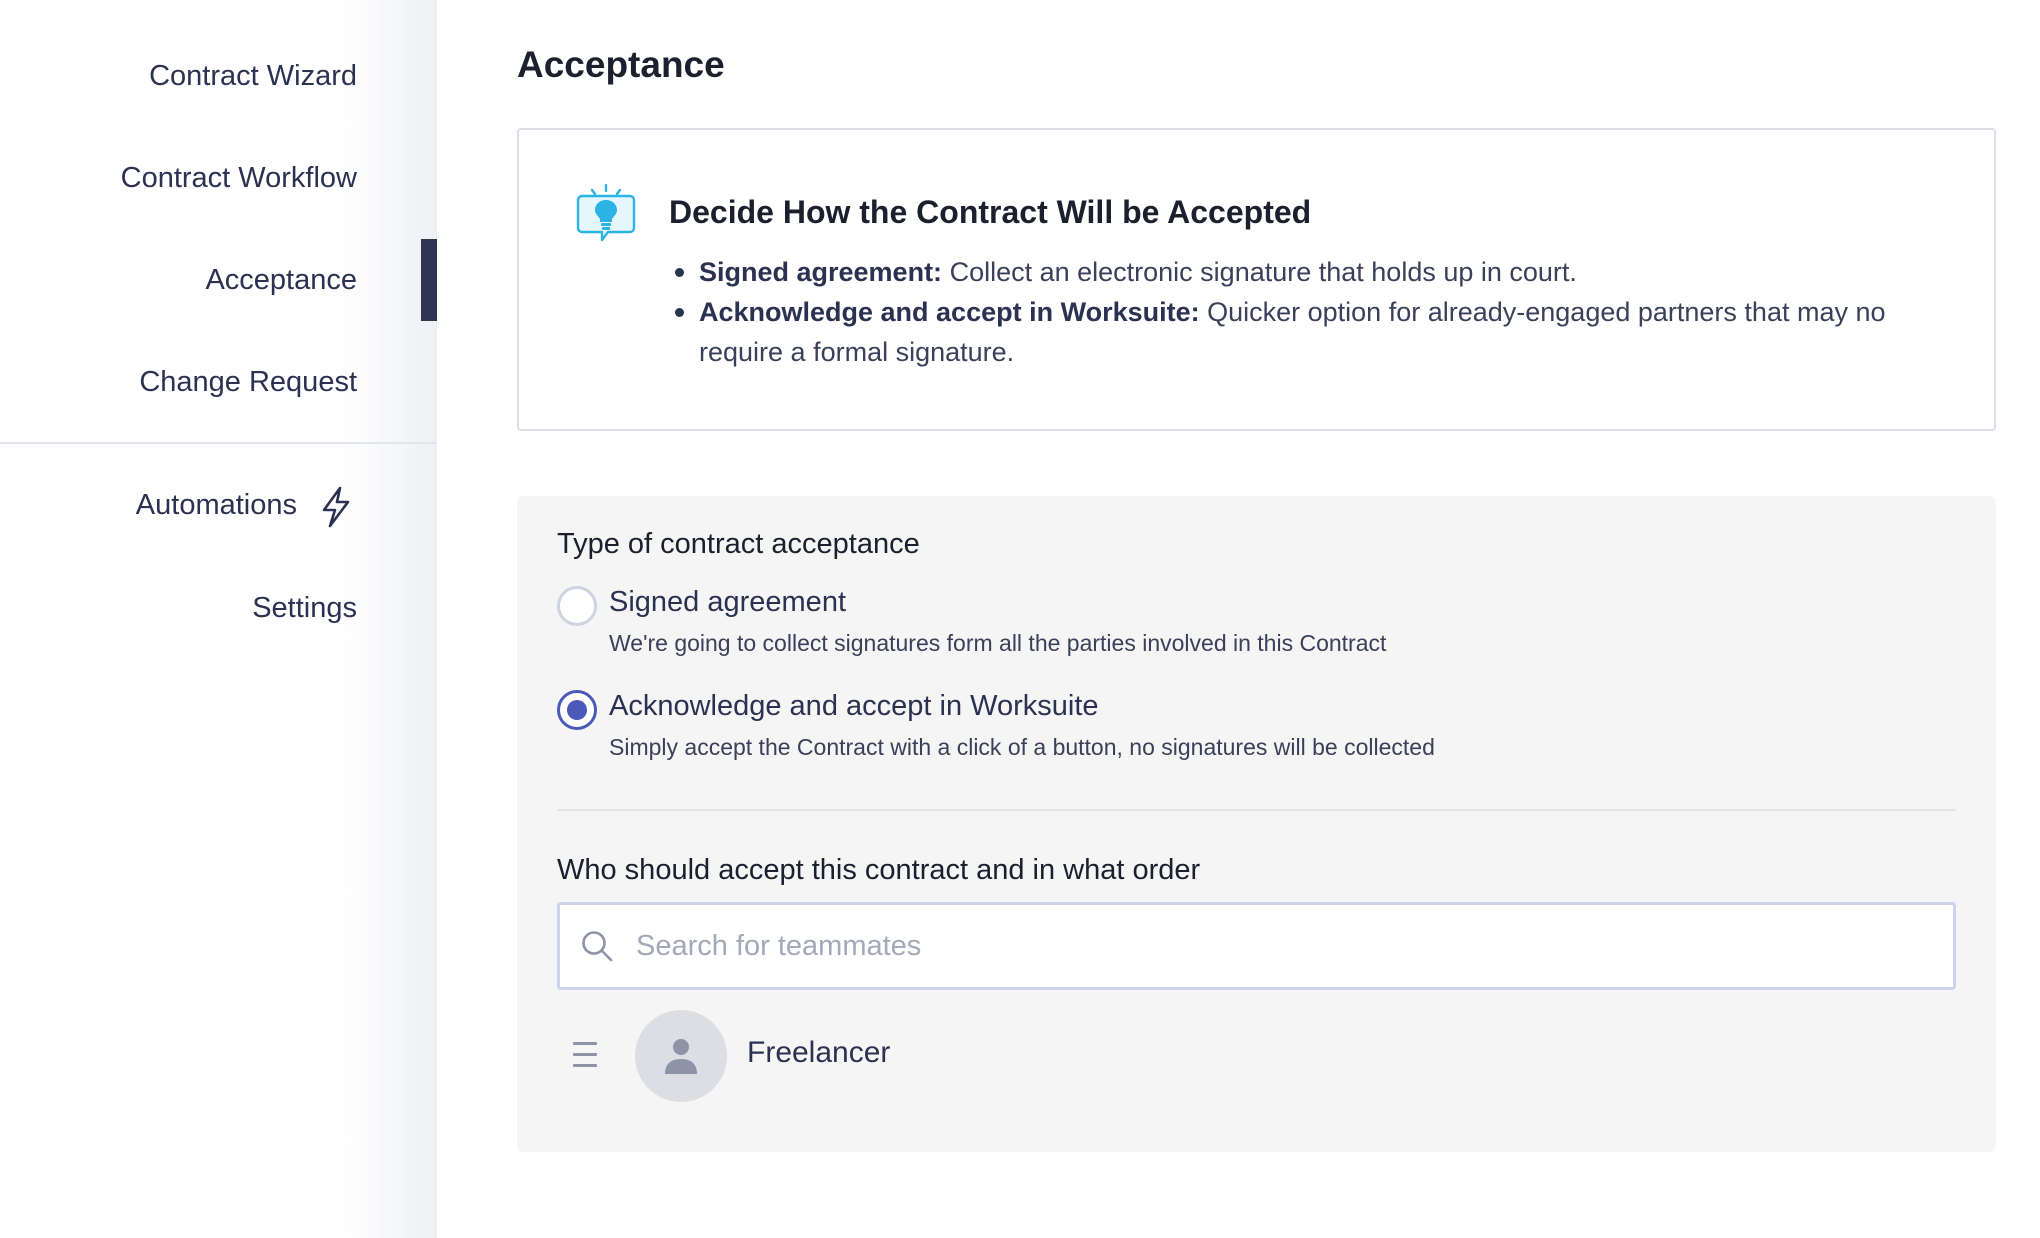 This screenshot has width=2040, height=1238. Describe the element at coordinates (216, 505) in the screenshot. I see `sidebar-item-automations: Automations` at that location.